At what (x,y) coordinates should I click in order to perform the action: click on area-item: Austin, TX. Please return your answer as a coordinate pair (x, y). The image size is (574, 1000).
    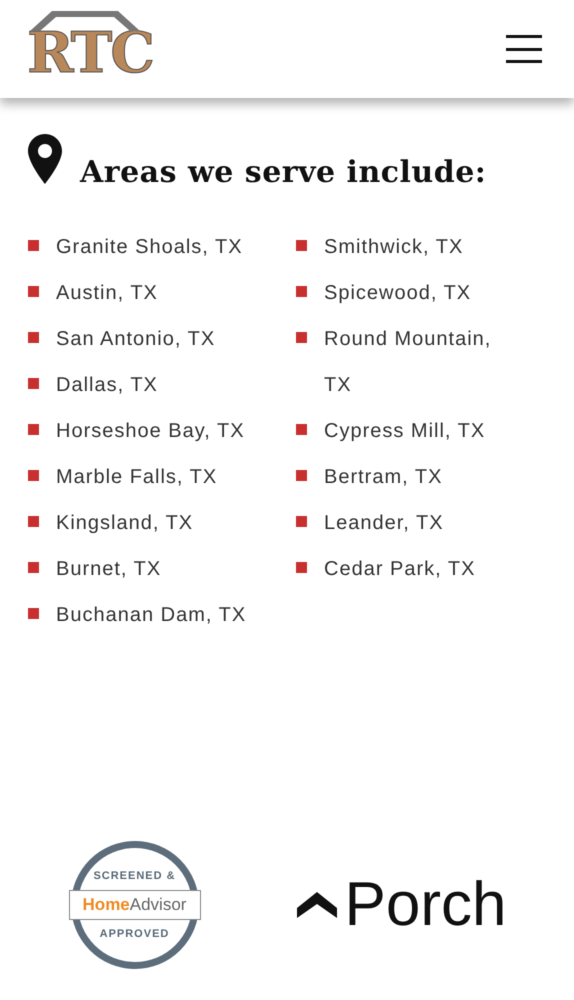
    Looking at the image, I should click on (107, 293).